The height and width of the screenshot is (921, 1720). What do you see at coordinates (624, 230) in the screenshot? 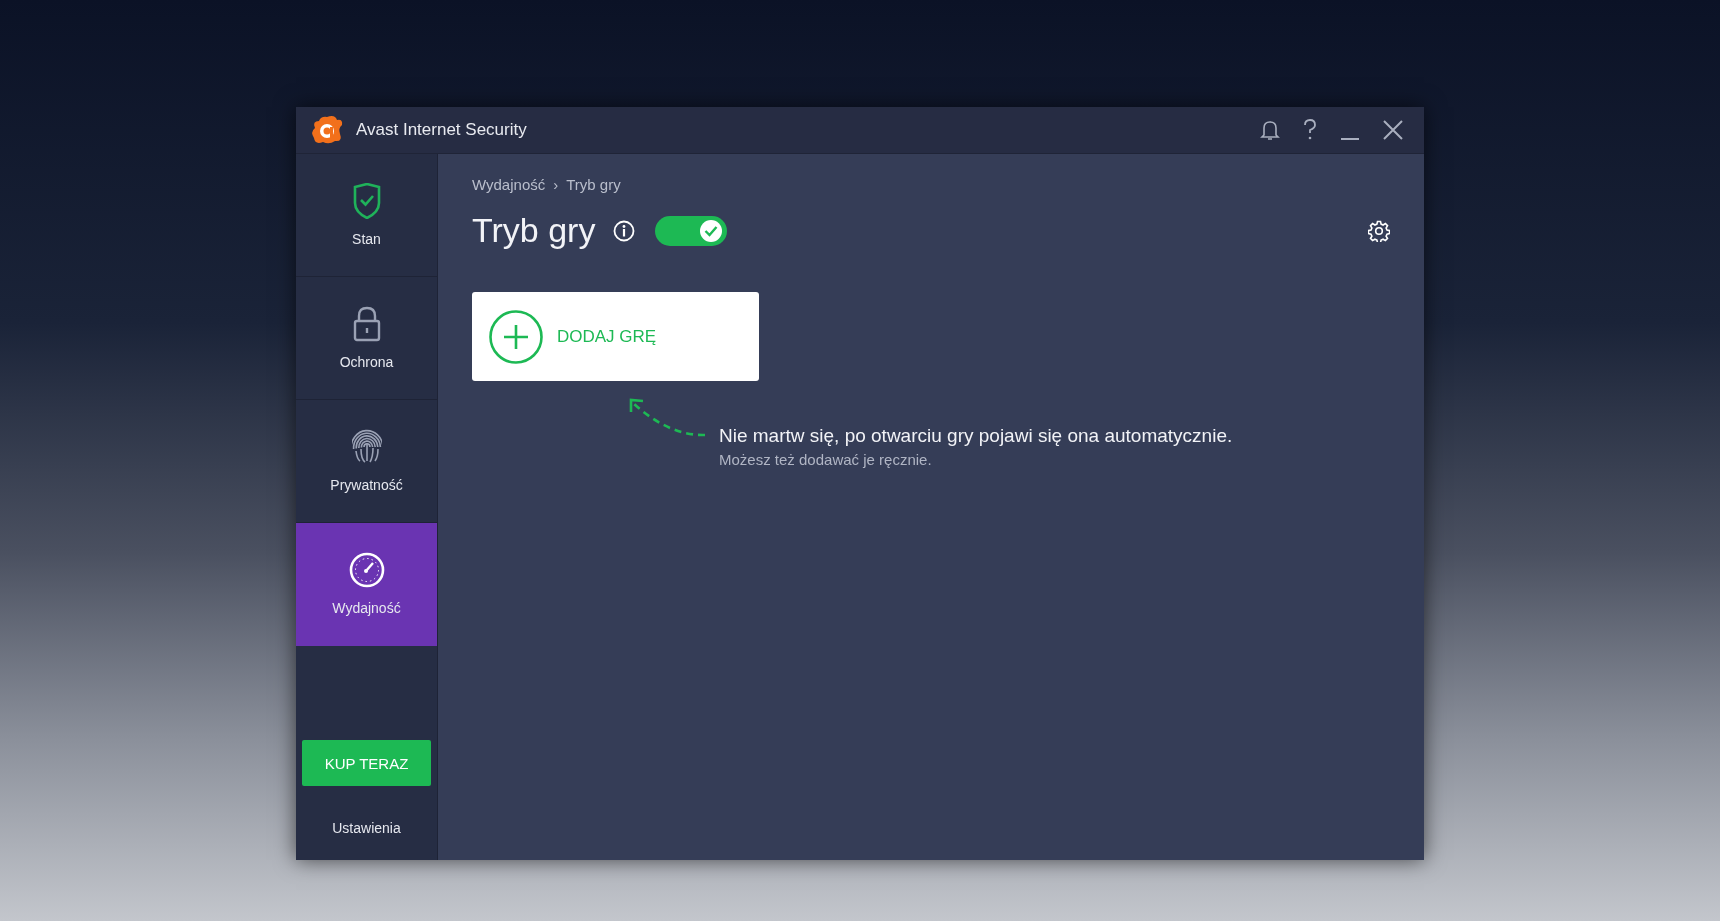
I see `info-icon` at bounding box center [624, 230].